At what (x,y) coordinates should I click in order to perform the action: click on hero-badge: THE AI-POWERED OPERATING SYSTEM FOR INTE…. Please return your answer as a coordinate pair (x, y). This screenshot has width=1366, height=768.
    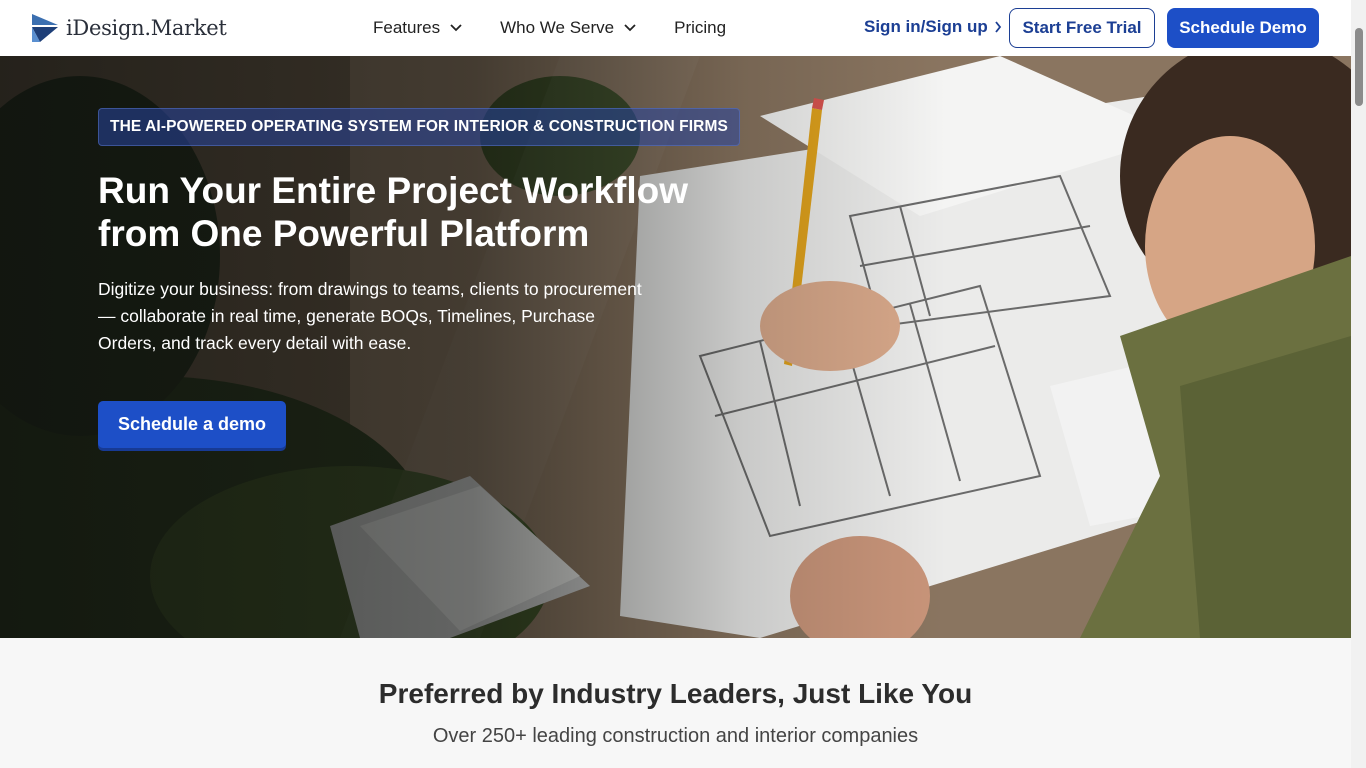
    Looking at the image, I should click on (419, 127).